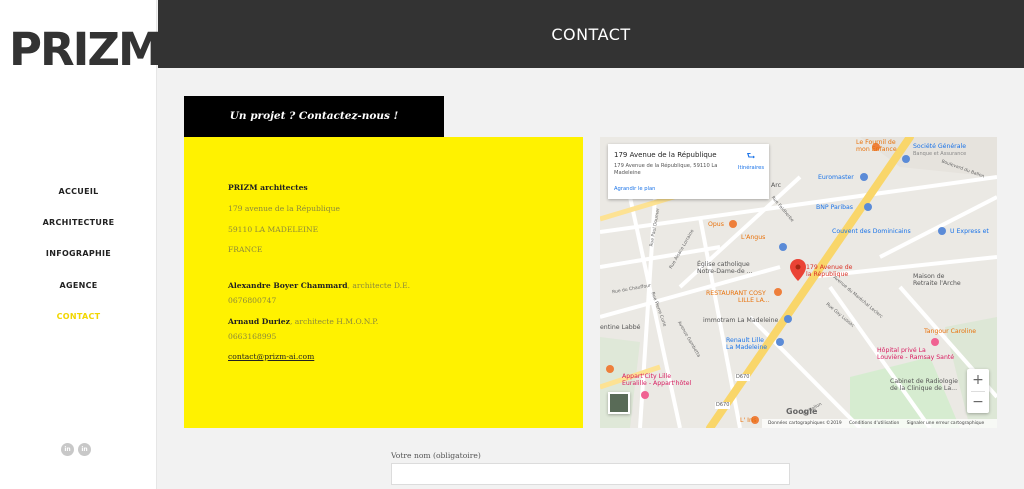  I want to click on name-field, so click(590, 474).